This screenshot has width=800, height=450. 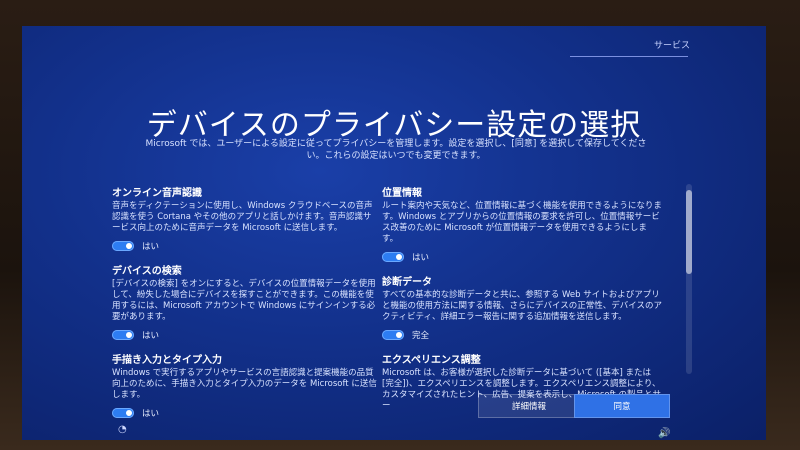 I want to click on accessibility-icon: ◔, so click(x=123, y=429).